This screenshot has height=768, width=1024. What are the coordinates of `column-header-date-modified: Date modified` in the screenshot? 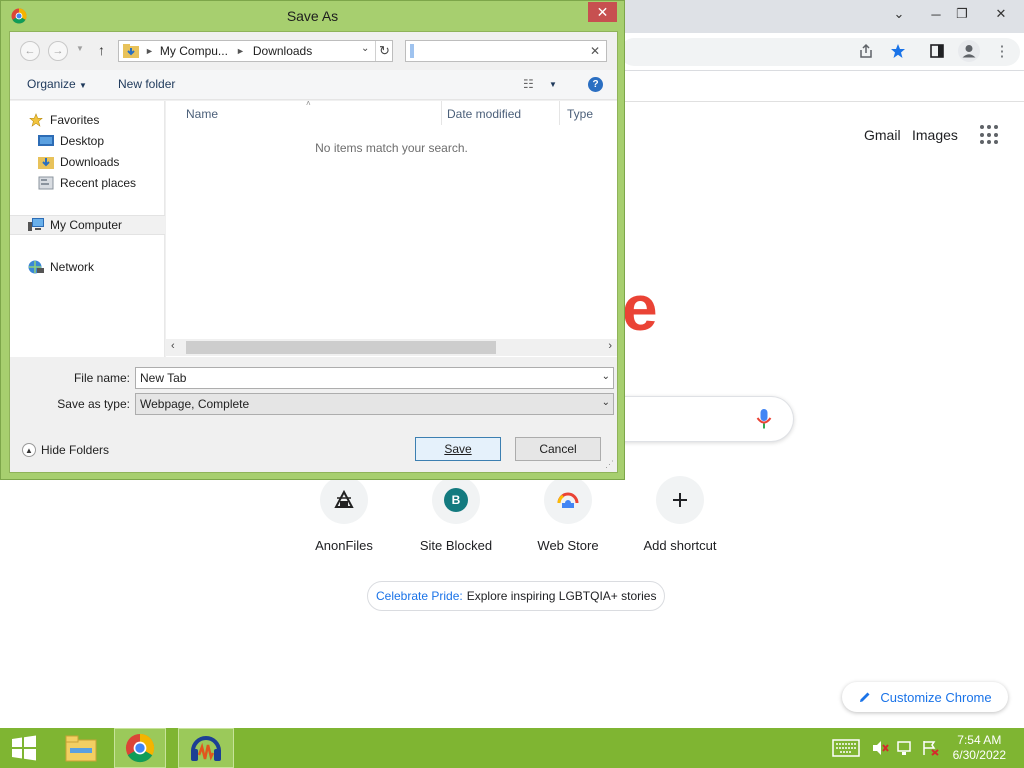 It's located at (484, 114).